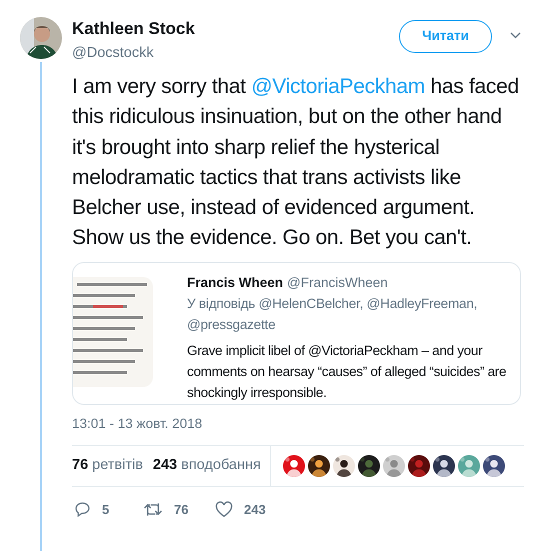 This screenshot has width=543, height=551. I want to click on quoted-author-name: Francis Wheen, so click(235, 283).